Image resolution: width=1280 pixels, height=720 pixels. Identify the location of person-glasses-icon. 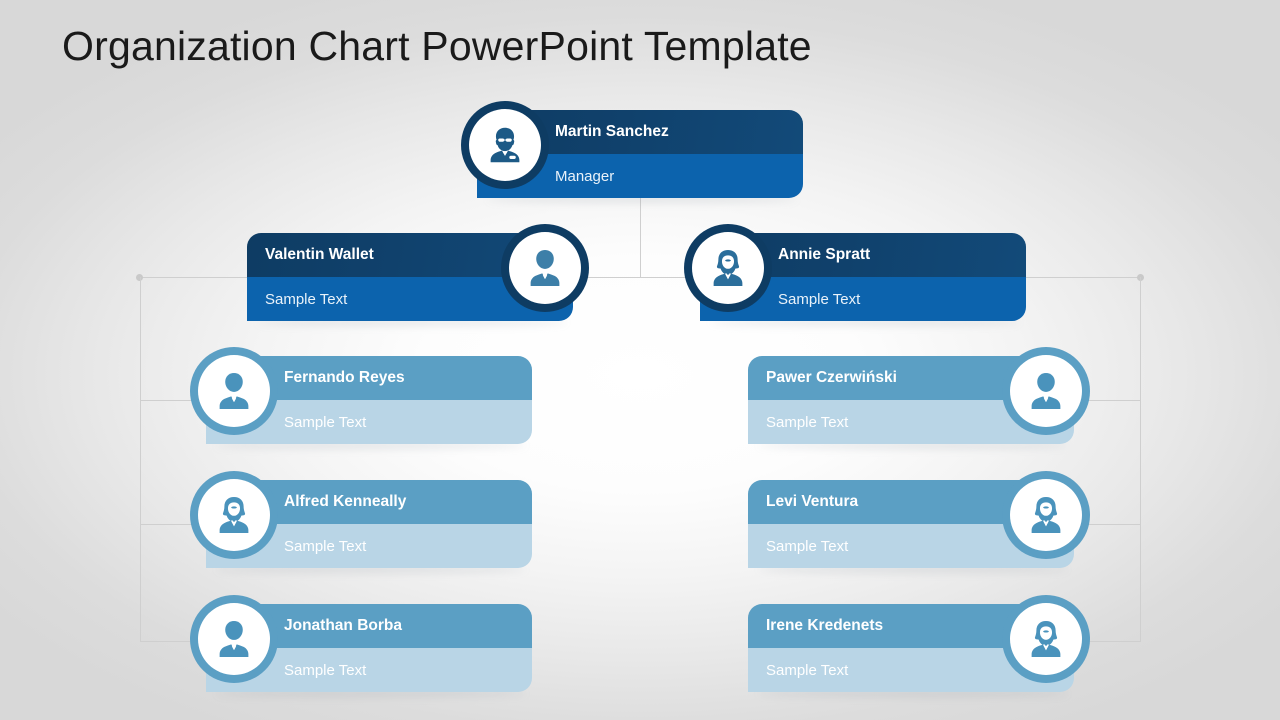
(505, 145).